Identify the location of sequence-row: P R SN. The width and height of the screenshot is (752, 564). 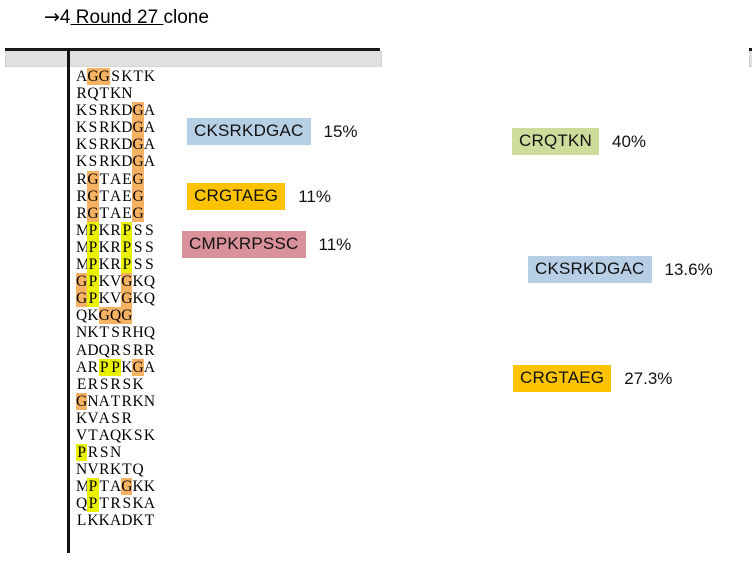
(115, 453).